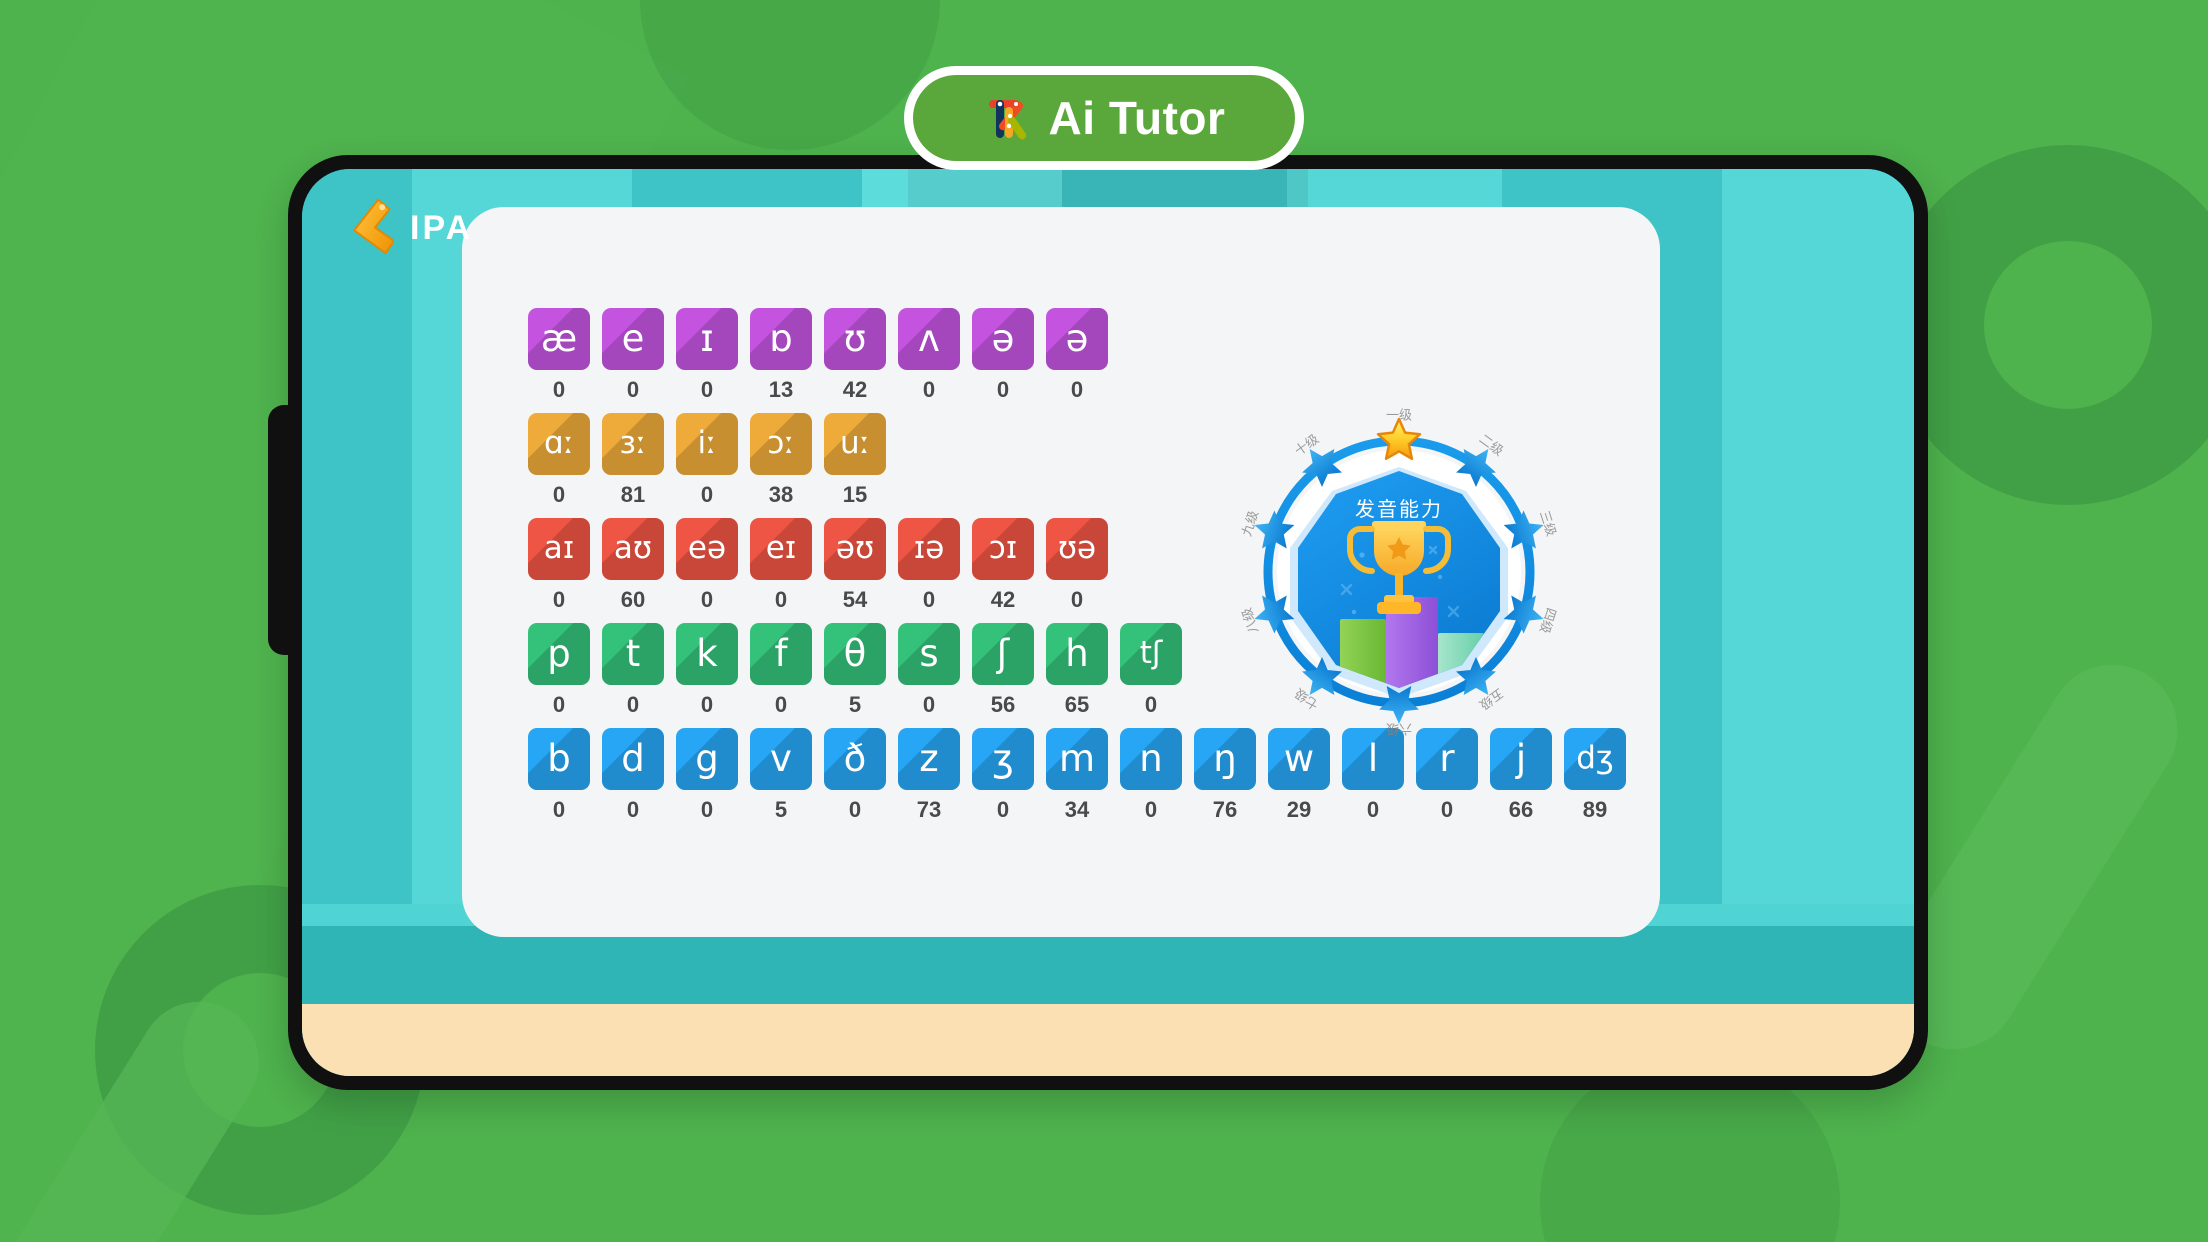  What do you see at coordinates (855, 704) in the screenshot?
I see `ipa-count-value: 5` at bounding box center [855, 704].